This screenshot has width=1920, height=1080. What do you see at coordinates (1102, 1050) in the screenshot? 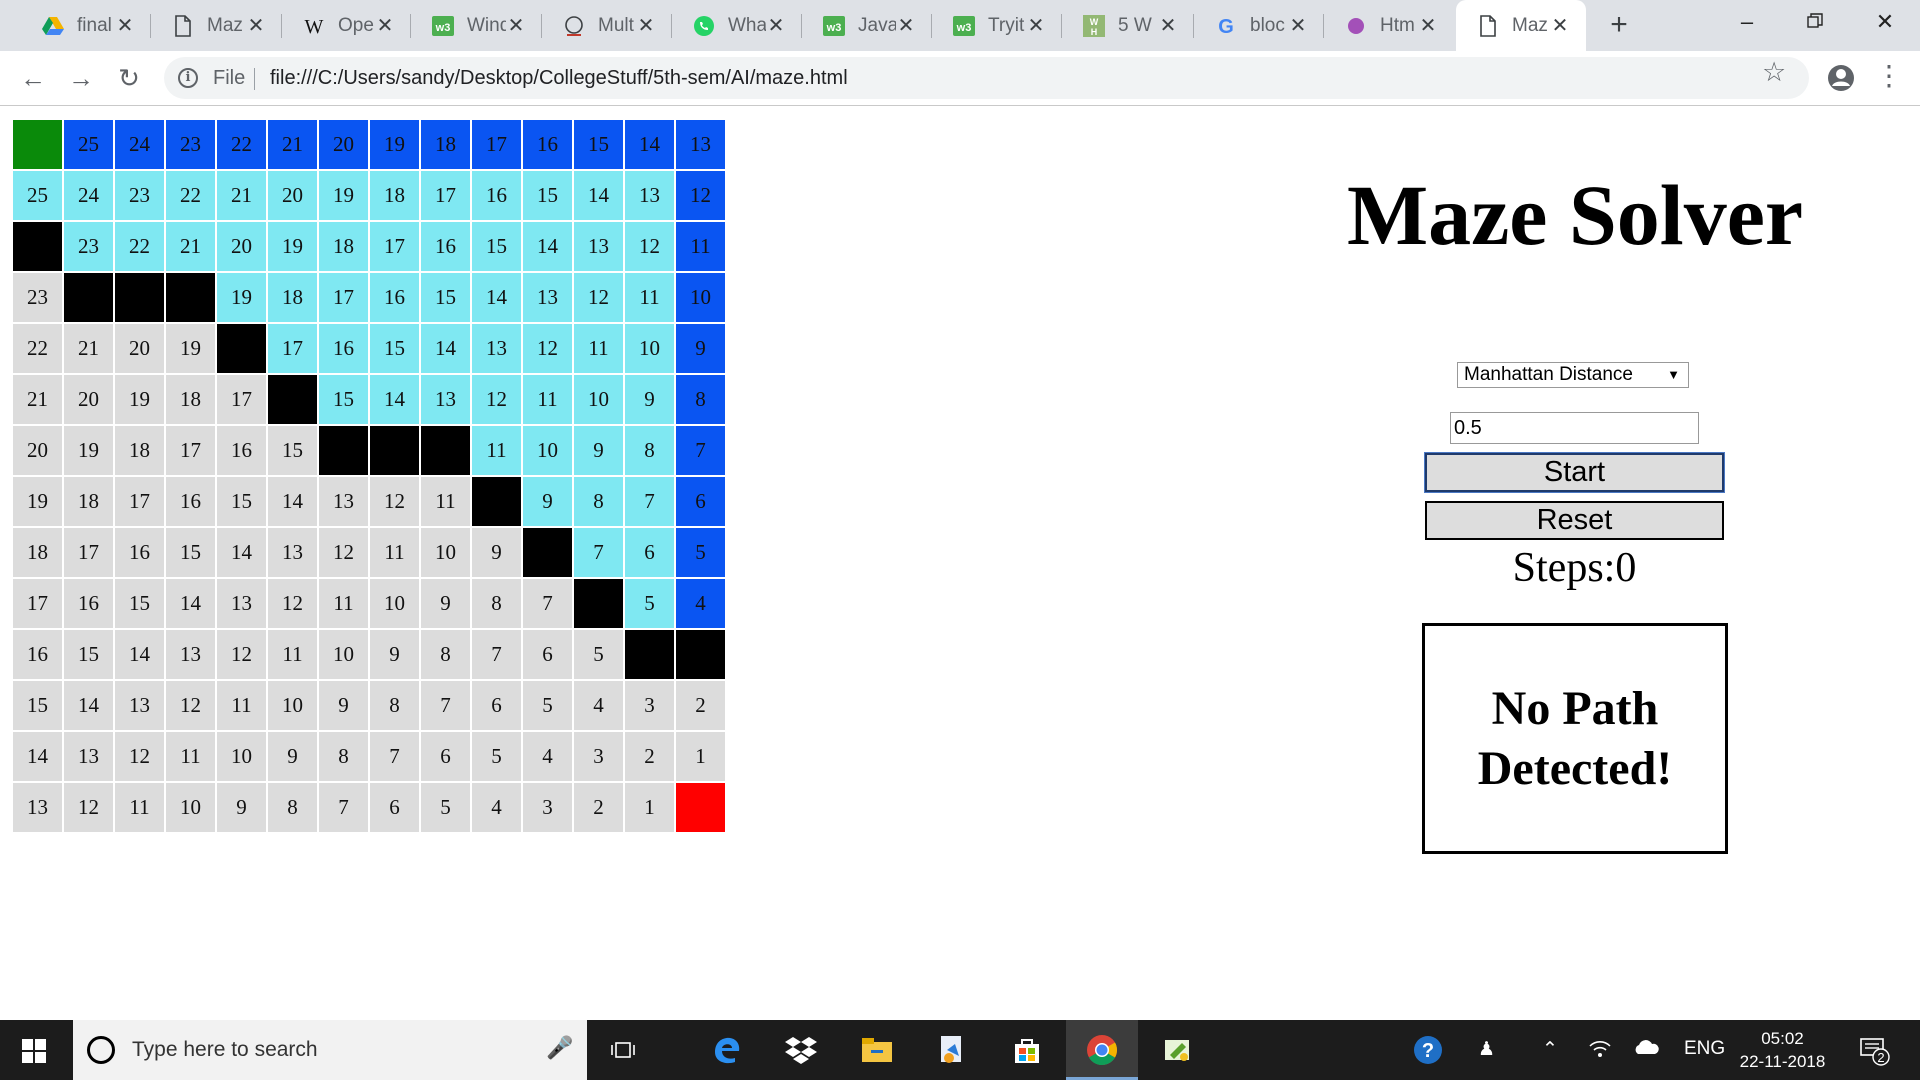
I see `chrome-icon` at bounding box center [1102, 1050].